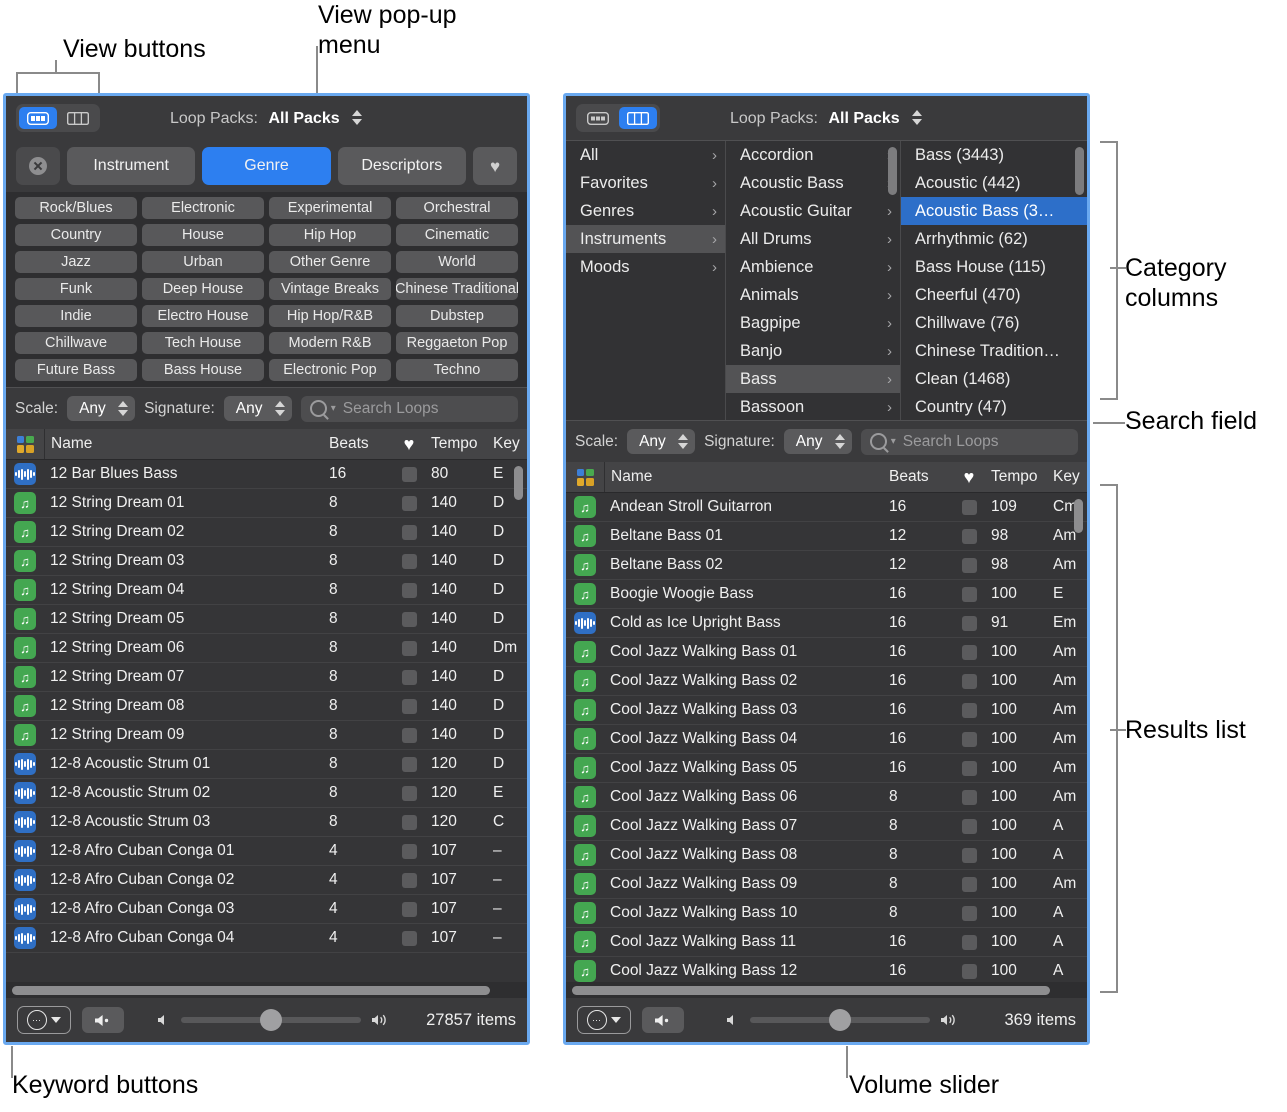  Describe the element at coordinates (203, 370) in the screenshot. I see `keyword-button: Bass House` at that location.